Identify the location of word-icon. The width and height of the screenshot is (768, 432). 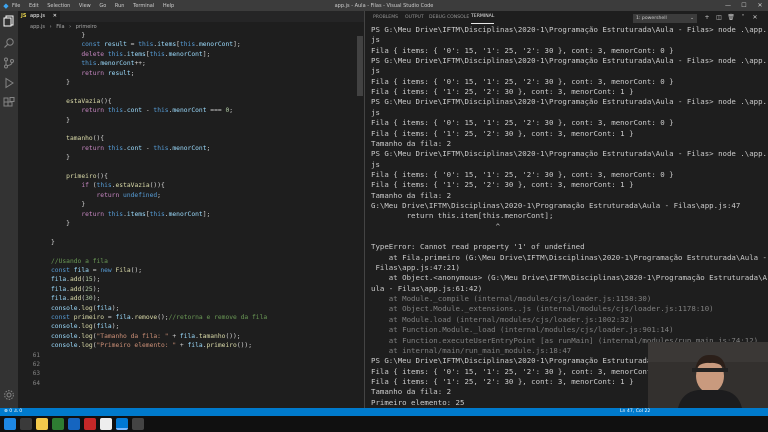
(74, 424).